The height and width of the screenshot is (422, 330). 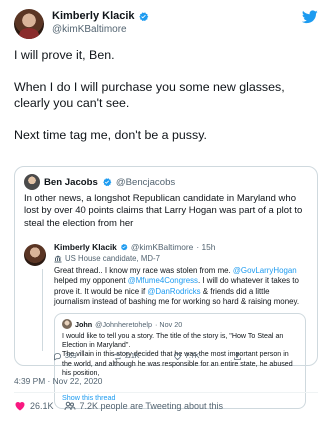 What do you see at coordinates (71, 182) in the screenshot?
I see `quoted-author-name: Ben Jacobs` at bounding box center [71, 182].